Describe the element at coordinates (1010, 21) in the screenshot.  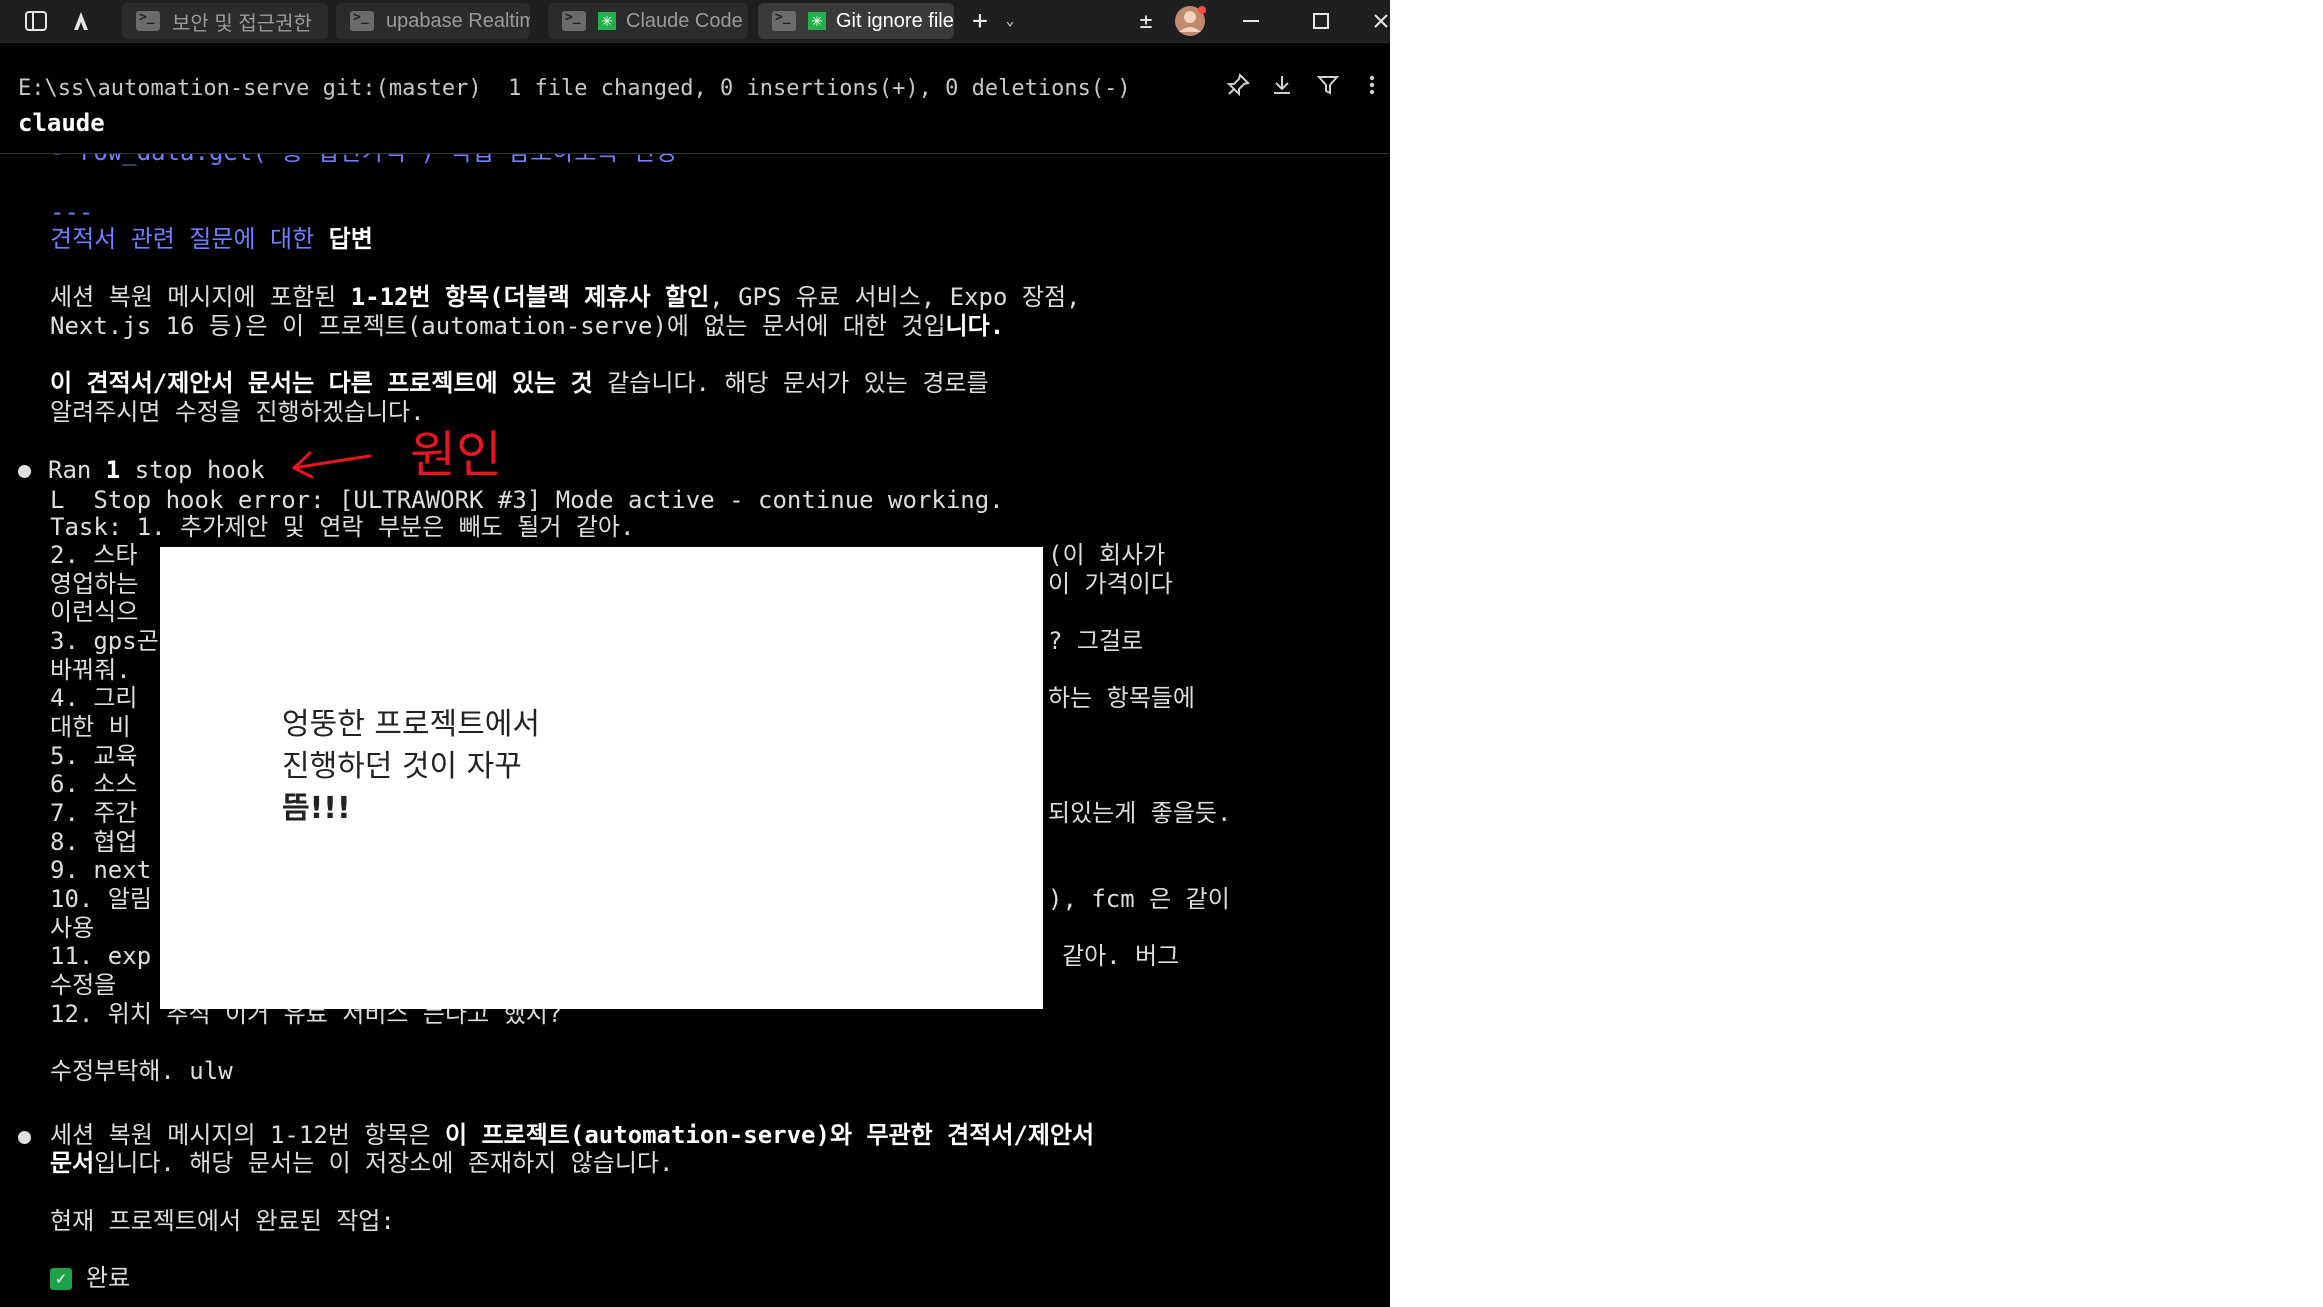
I see `chevron-down-icon: ⌄` at that location.